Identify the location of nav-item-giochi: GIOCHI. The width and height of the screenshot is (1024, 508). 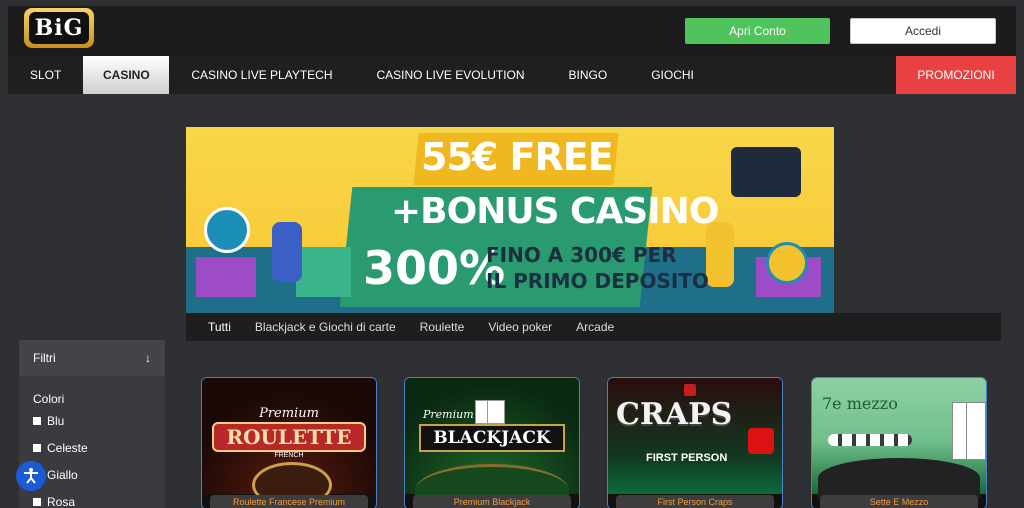
(672, 75).